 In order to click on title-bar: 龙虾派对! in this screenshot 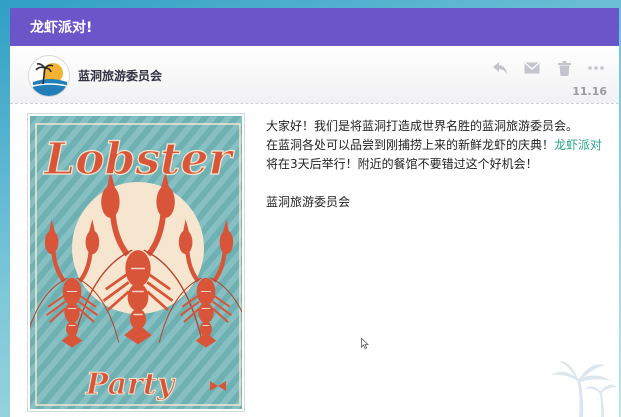, I will do `click(314, 27)`.